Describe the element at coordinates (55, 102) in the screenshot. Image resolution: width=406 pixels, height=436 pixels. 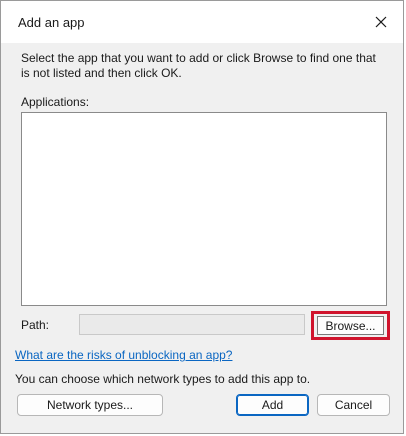
I see `applications-label: Applications:` at that location.